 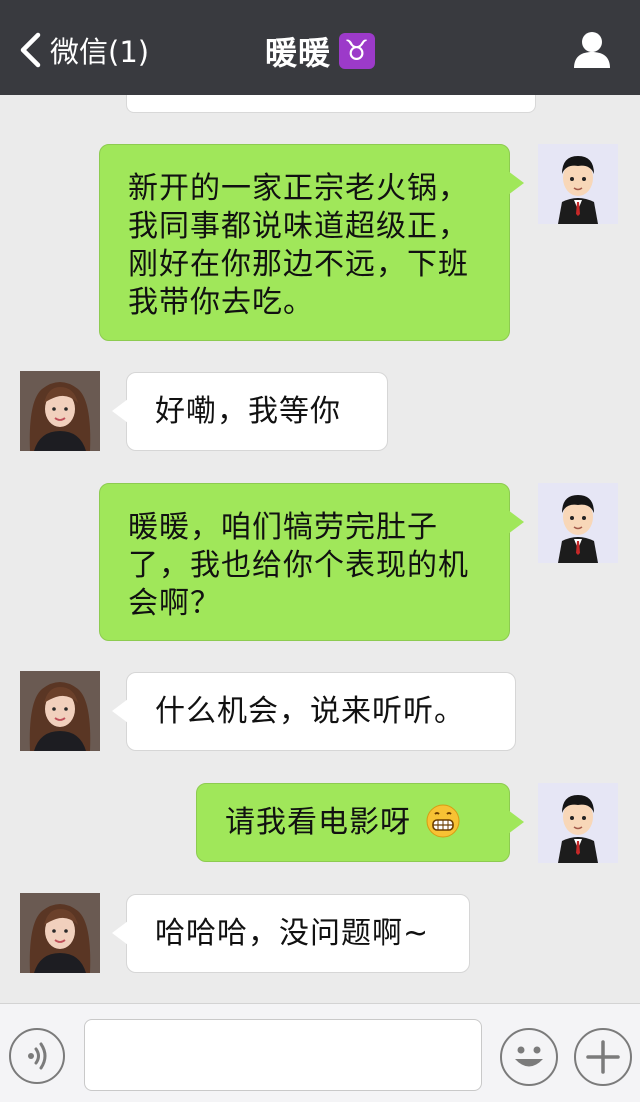 I want to click on chat-info-button, so click(x=592, y=50).